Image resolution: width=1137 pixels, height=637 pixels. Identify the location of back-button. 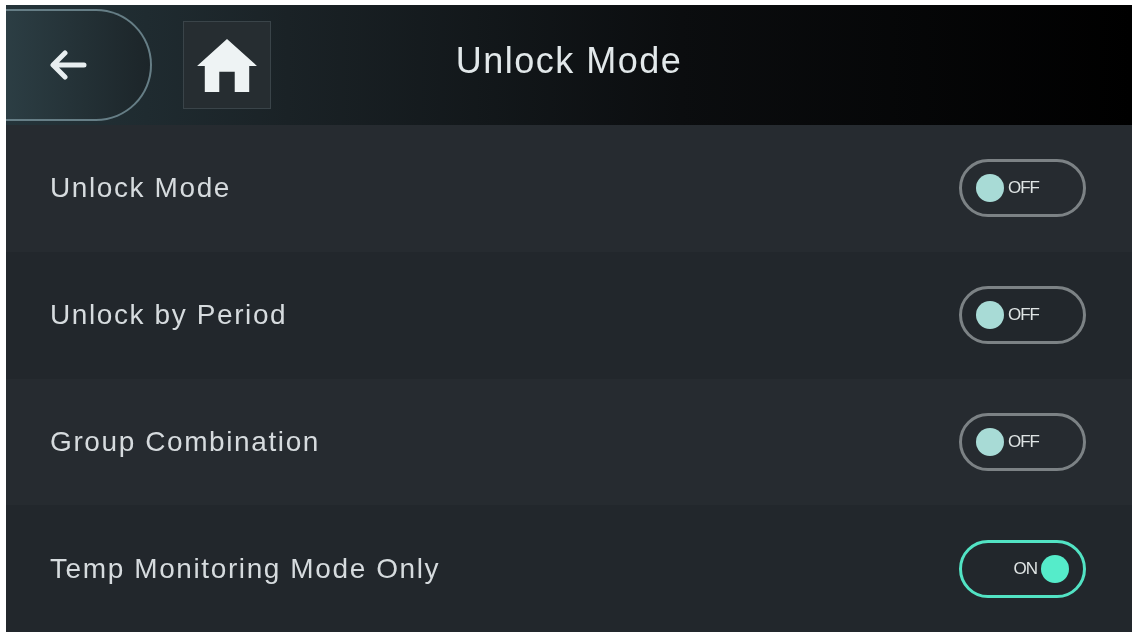
(79, 65).